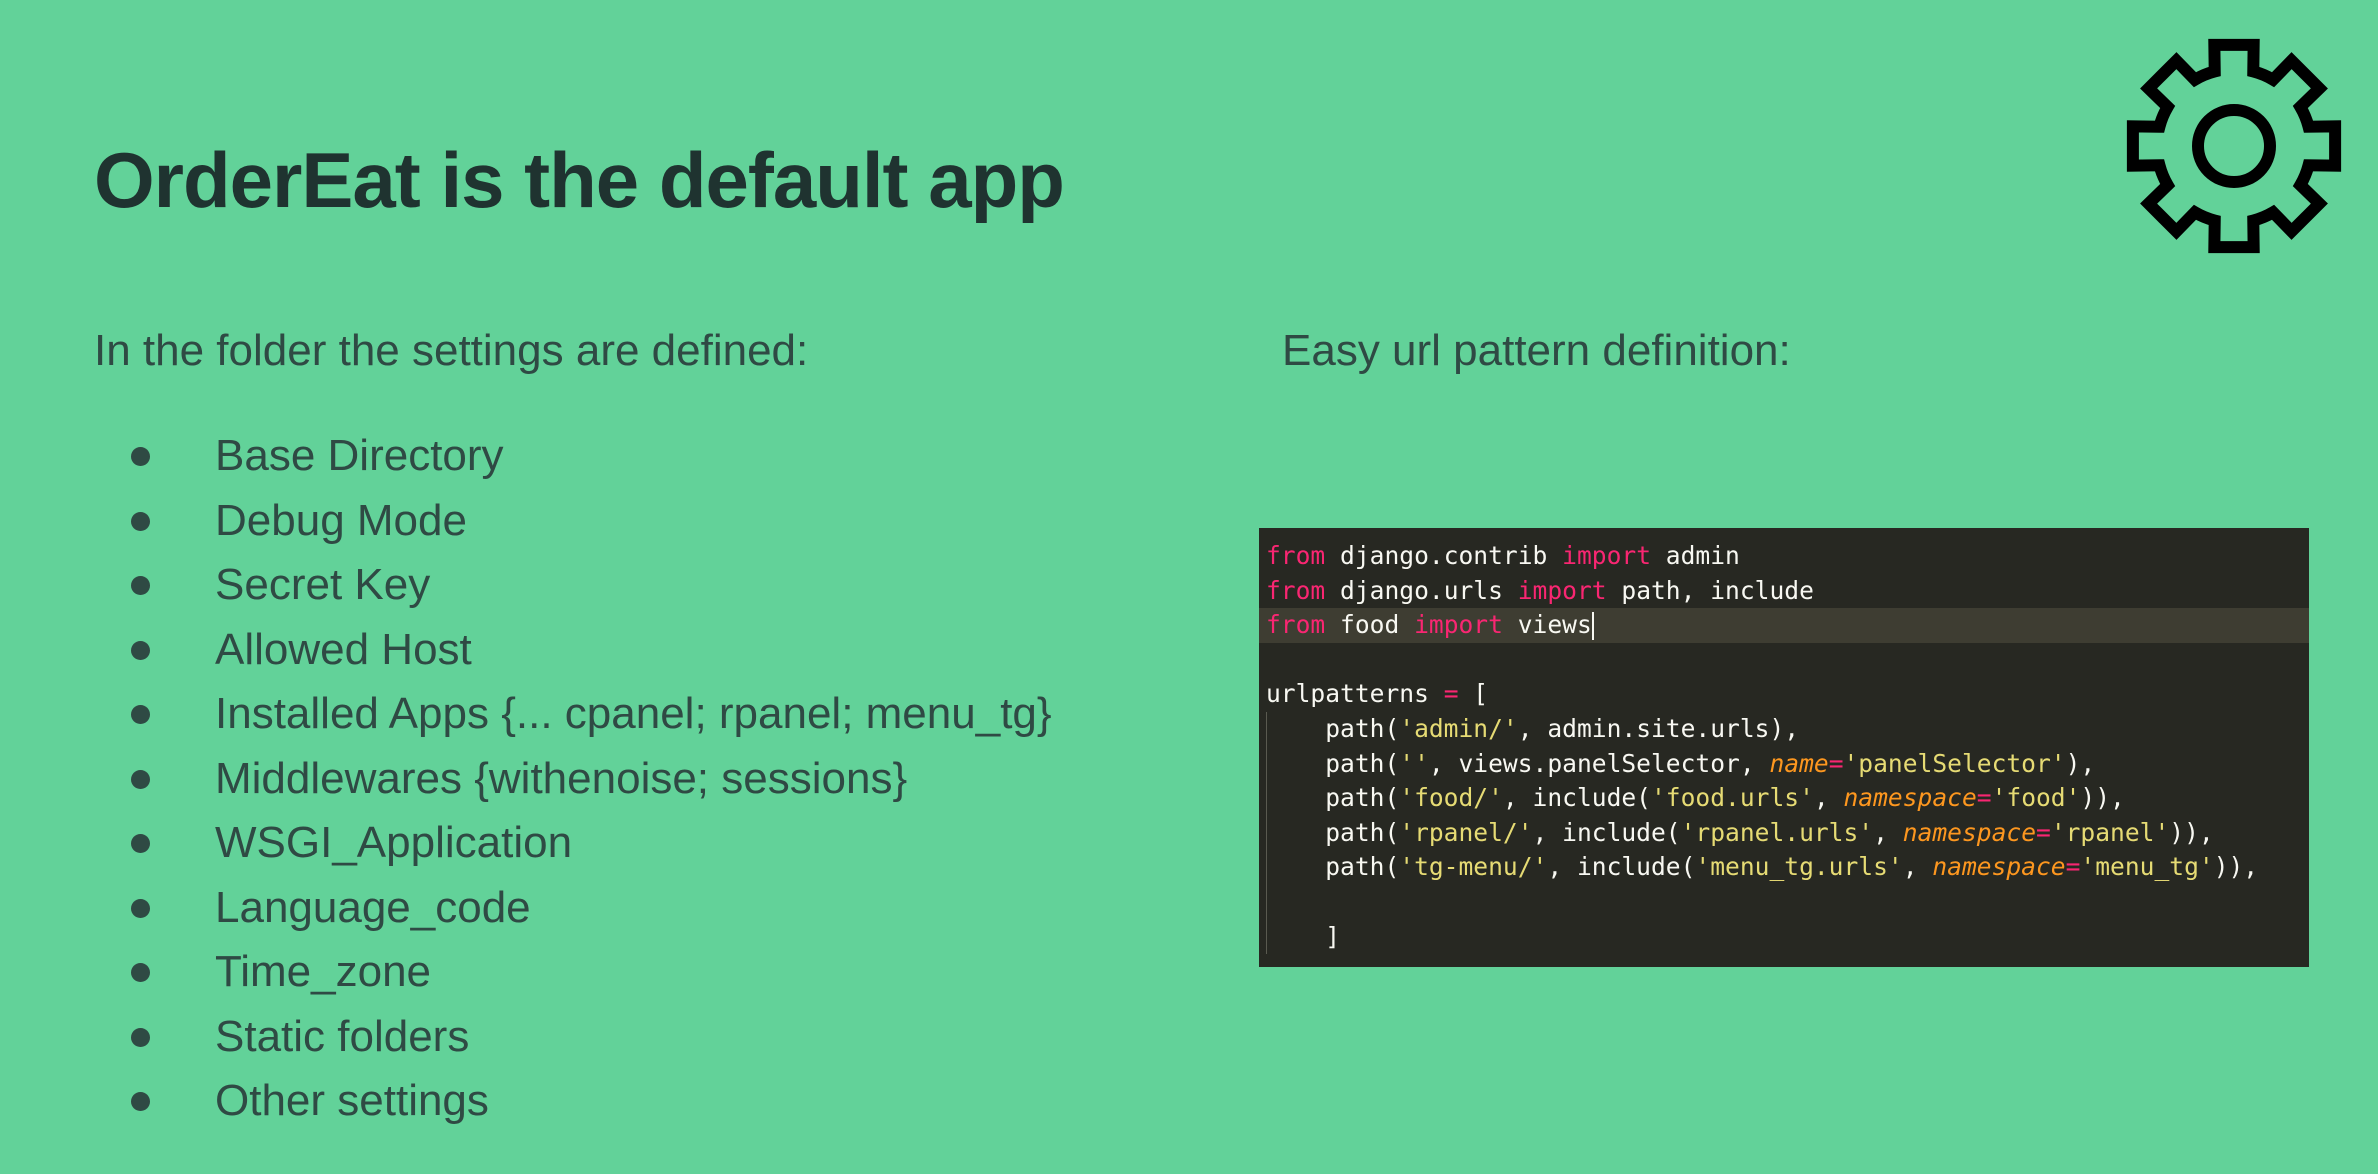 The height and width of the screenshot is (1174, 2378). What do you see at coordinates (1370, 625) in the screenshot?
I see `code-token: food` at bounding box center [1370, 625].